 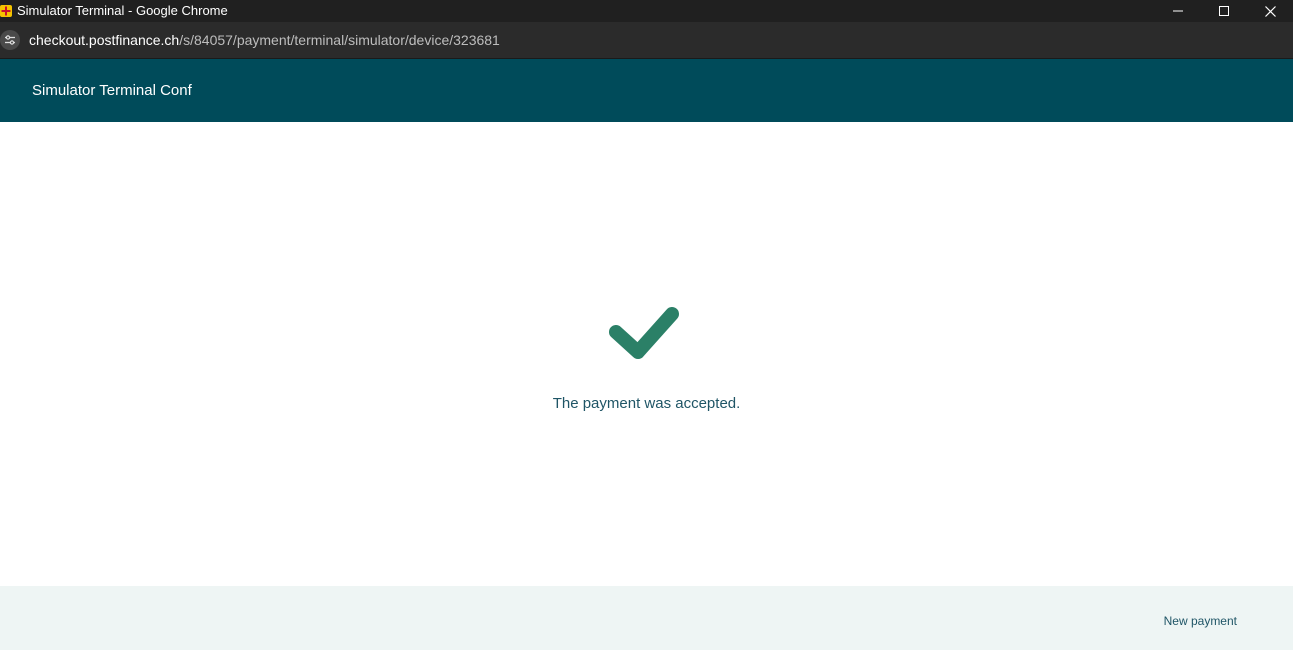 What do you see at coordinates (646, 11) in the screenshot?
I see `window-titlebar: Simulator Terminal - Google Chrome` at bounding box center [646, 11].